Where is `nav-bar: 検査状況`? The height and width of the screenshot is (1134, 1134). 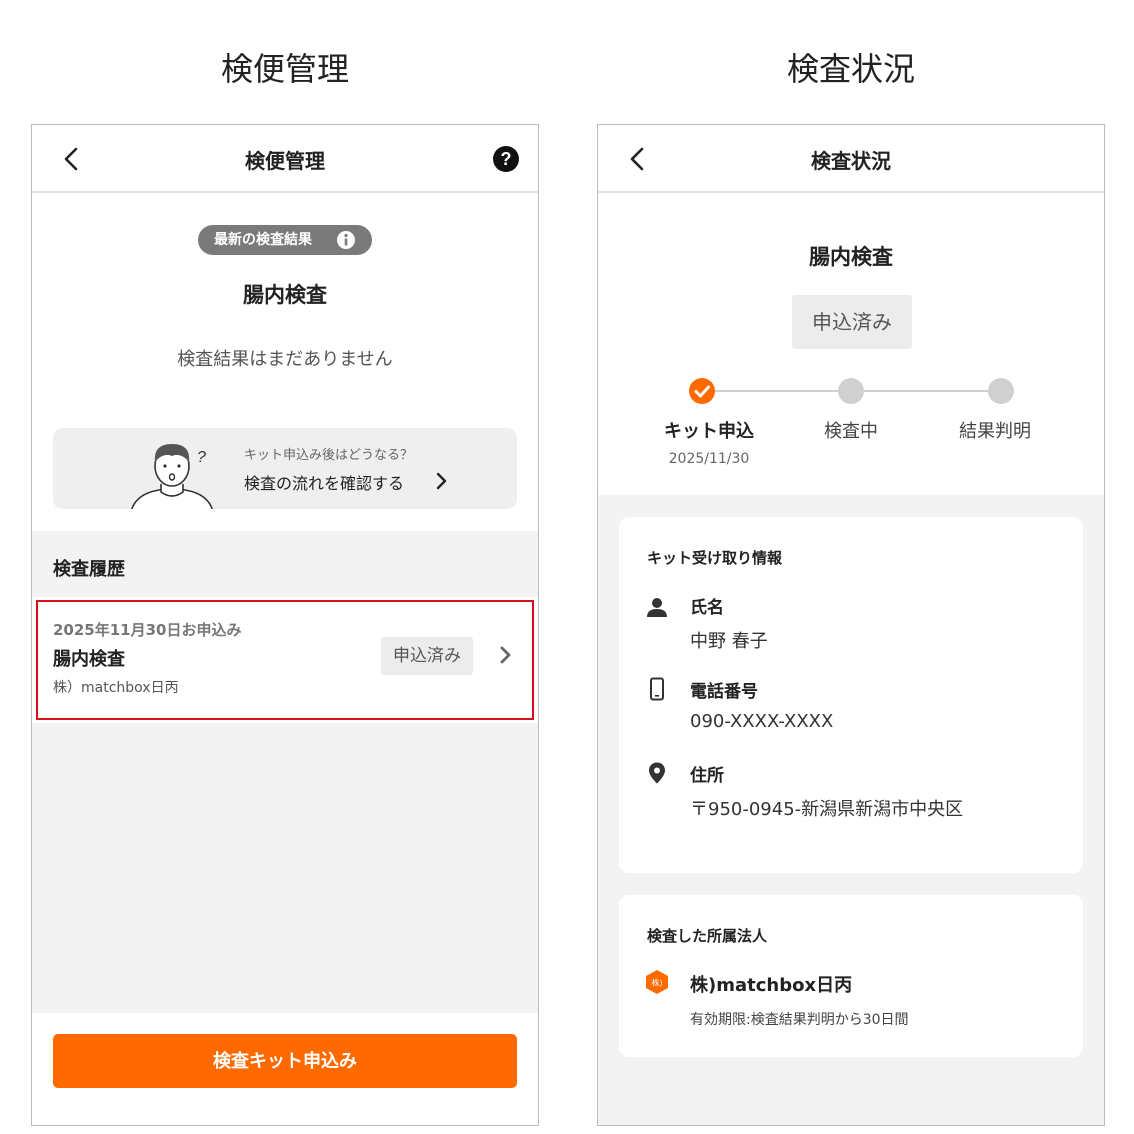 nav-bar: 検査状況 is located at coordinates (851, 159).